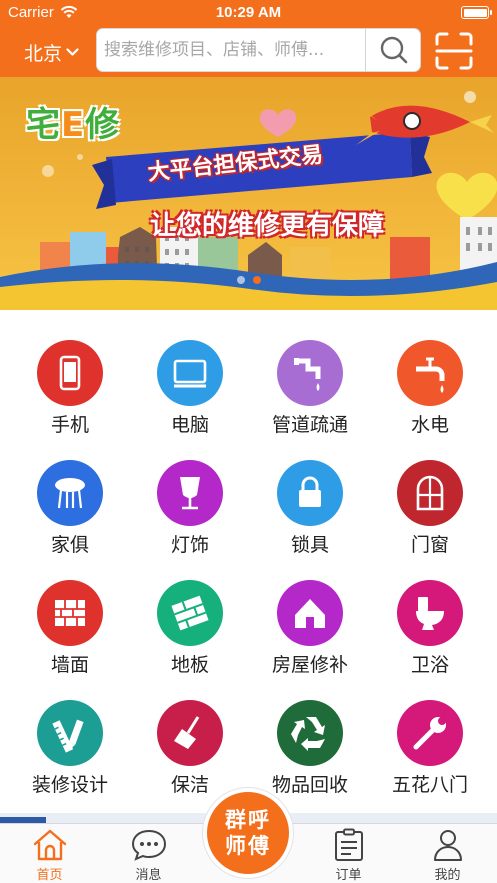  I want to click on category-item: 装修设计, so click(70, 750).